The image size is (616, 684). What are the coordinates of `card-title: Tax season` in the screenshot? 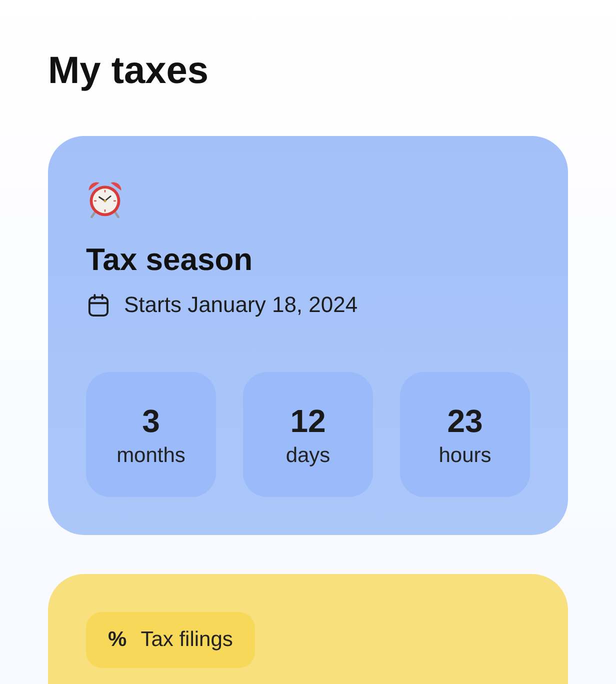 It's located at (169, 260).